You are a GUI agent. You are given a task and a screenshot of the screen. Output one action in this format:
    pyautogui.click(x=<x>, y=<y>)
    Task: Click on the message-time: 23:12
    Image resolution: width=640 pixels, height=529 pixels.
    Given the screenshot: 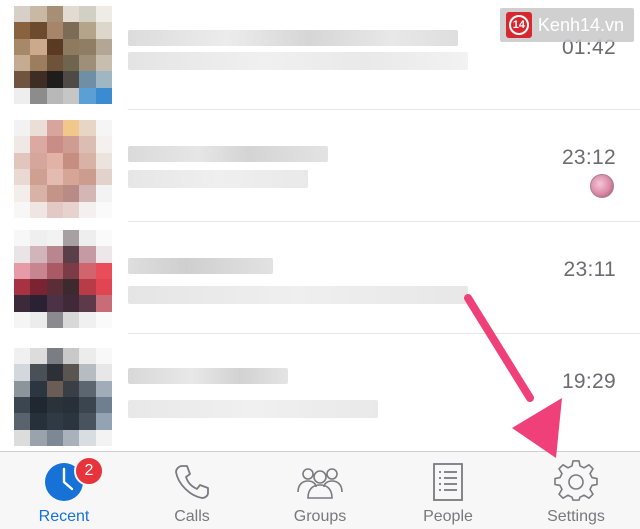 What is the action you would take?
    pyautogui.click(x=588, y=157)
    